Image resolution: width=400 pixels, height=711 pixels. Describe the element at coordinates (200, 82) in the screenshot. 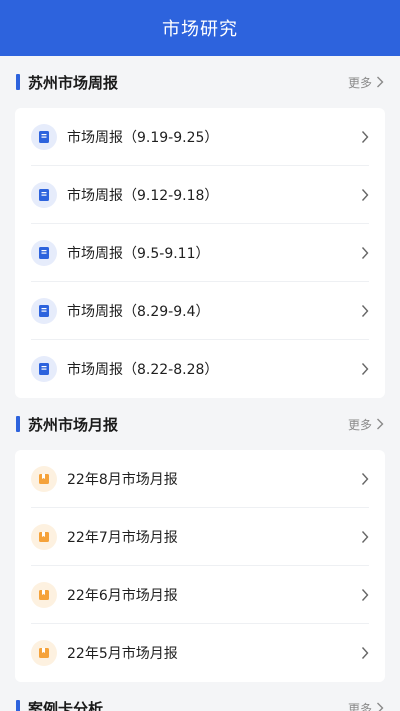

I see `section-header-weekly: 苏州市场周报 更多` at that location.